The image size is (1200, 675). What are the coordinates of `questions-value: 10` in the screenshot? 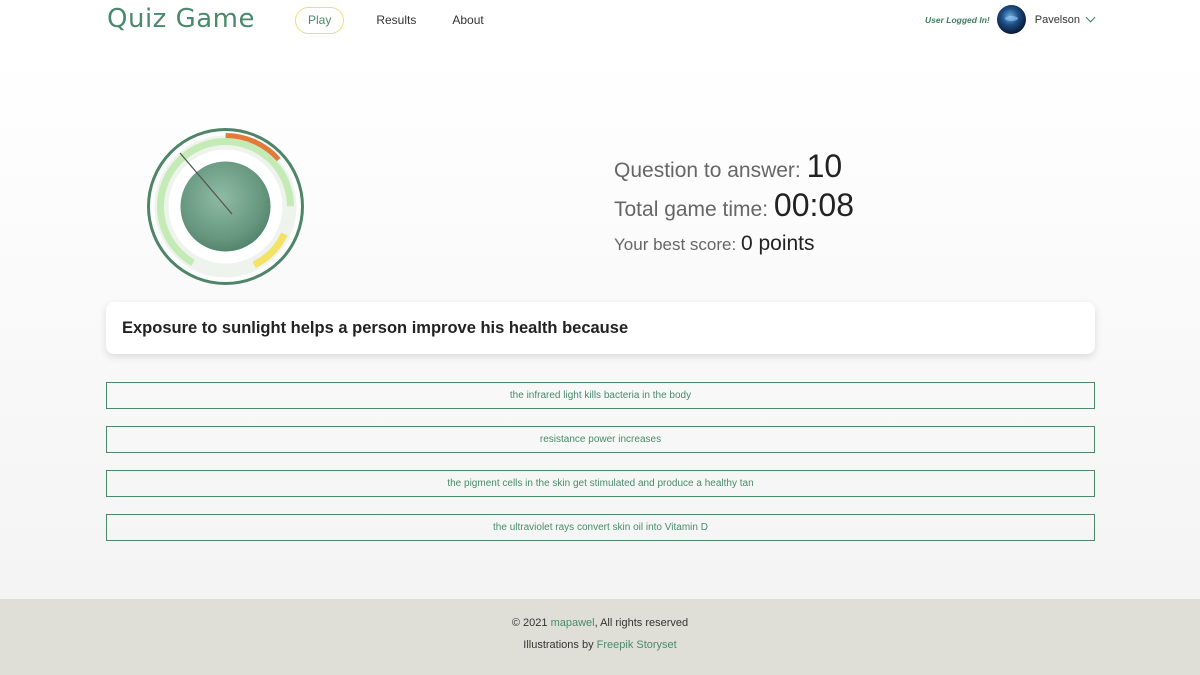 It's located at (824, 166).